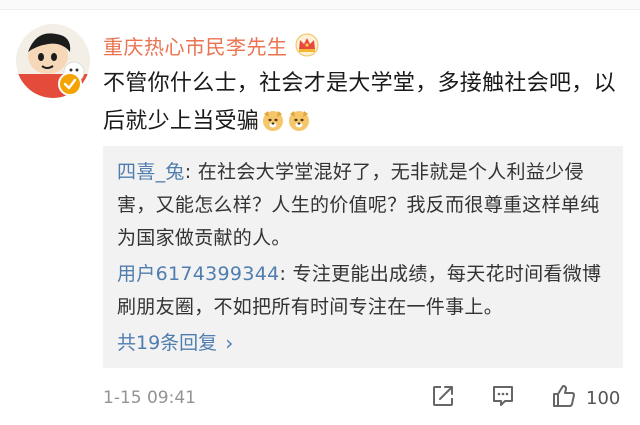 The height and width of the screenshot is (425, 640). What do you see at coordinates (585, 398) in the screenshot?
I see `like-button: 100` at bounding box center [585, 398].